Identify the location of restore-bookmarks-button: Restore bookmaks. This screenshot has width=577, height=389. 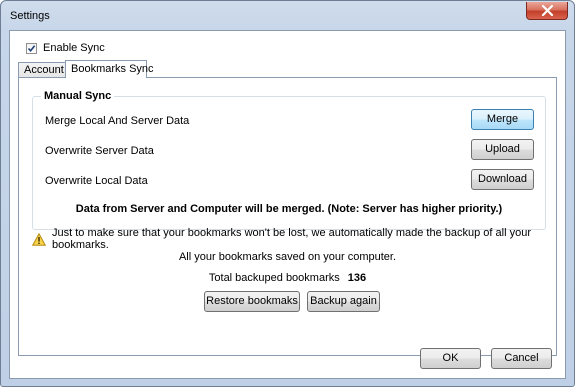
(252, 301).